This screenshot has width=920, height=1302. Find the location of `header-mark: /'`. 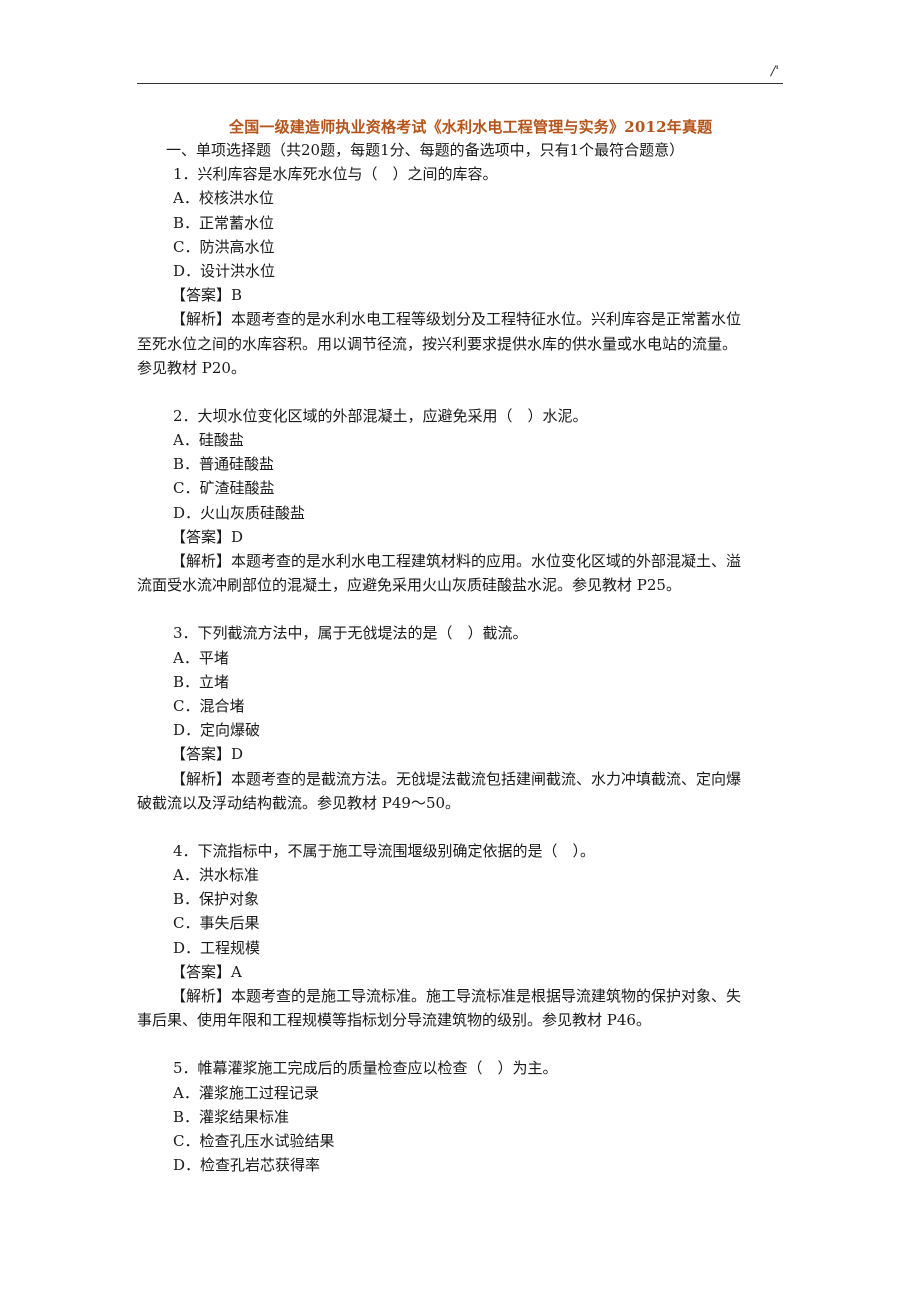

header-mark: /' is located at coordinates (775, 71).